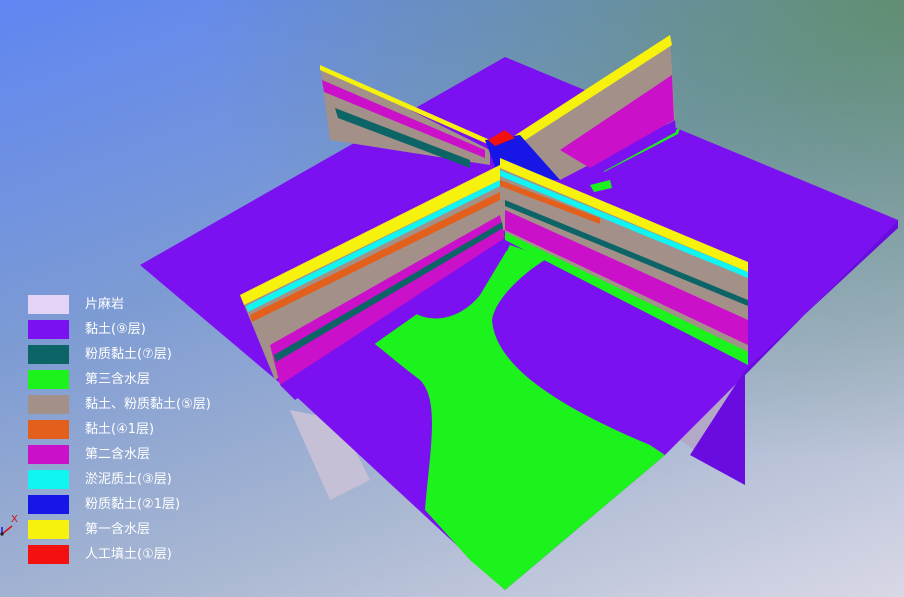 Image resolution: width=904 pixels, height=597 pixels. I want to click on legend-item: 粉质黏土(⑦层), so click(148, 354).